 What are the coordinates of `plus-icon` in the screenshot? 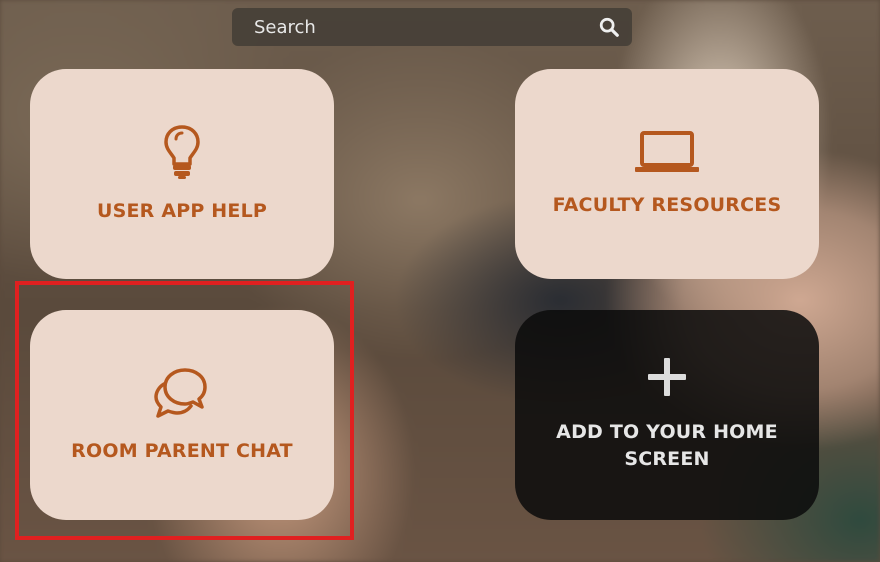 It's located at (667, 377).